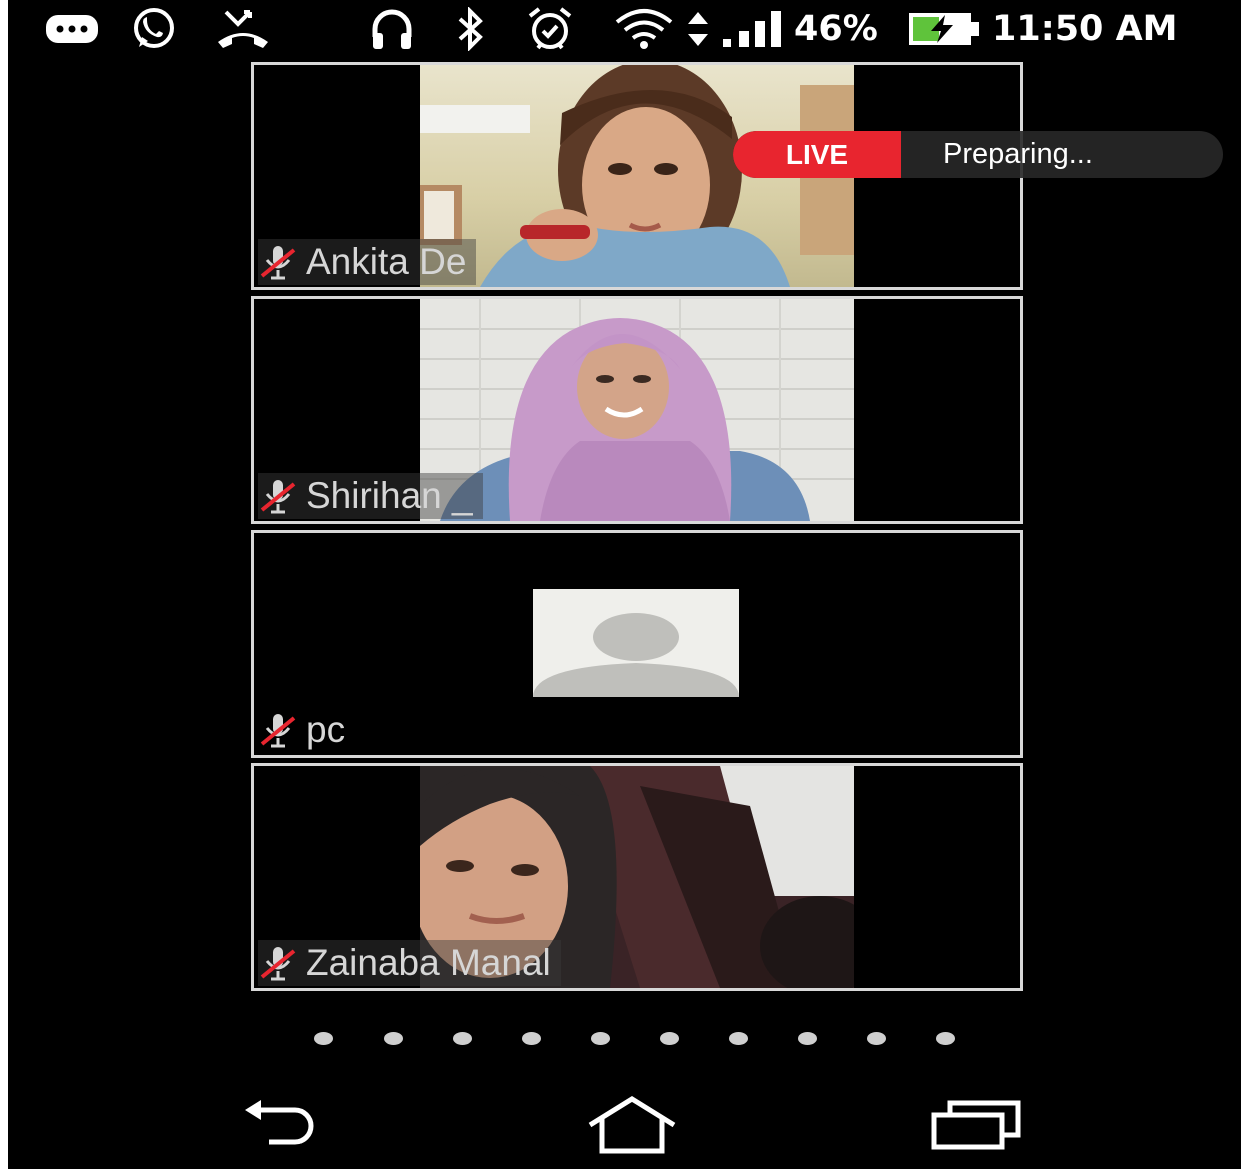 The width and height of the screenshot is (1249, 1169). What do you see at coordinates (817, 154) in the screenshot?
I see `live-label: LIVE` at bounding box center [817, 154].